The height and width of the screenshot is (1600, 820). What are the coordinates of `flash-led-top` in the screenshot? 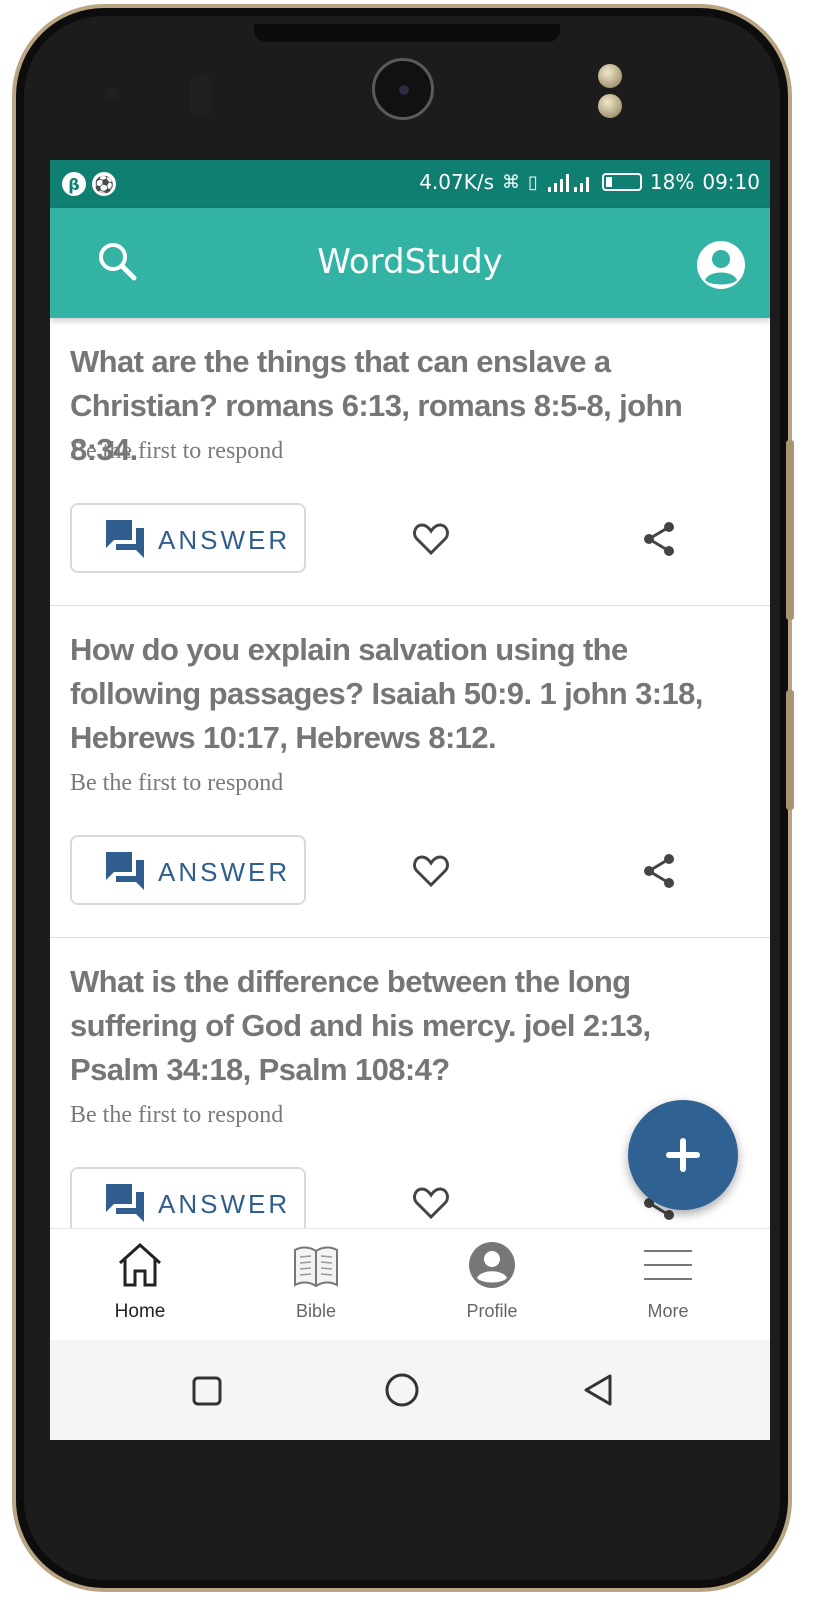 It's located at (610, 76).